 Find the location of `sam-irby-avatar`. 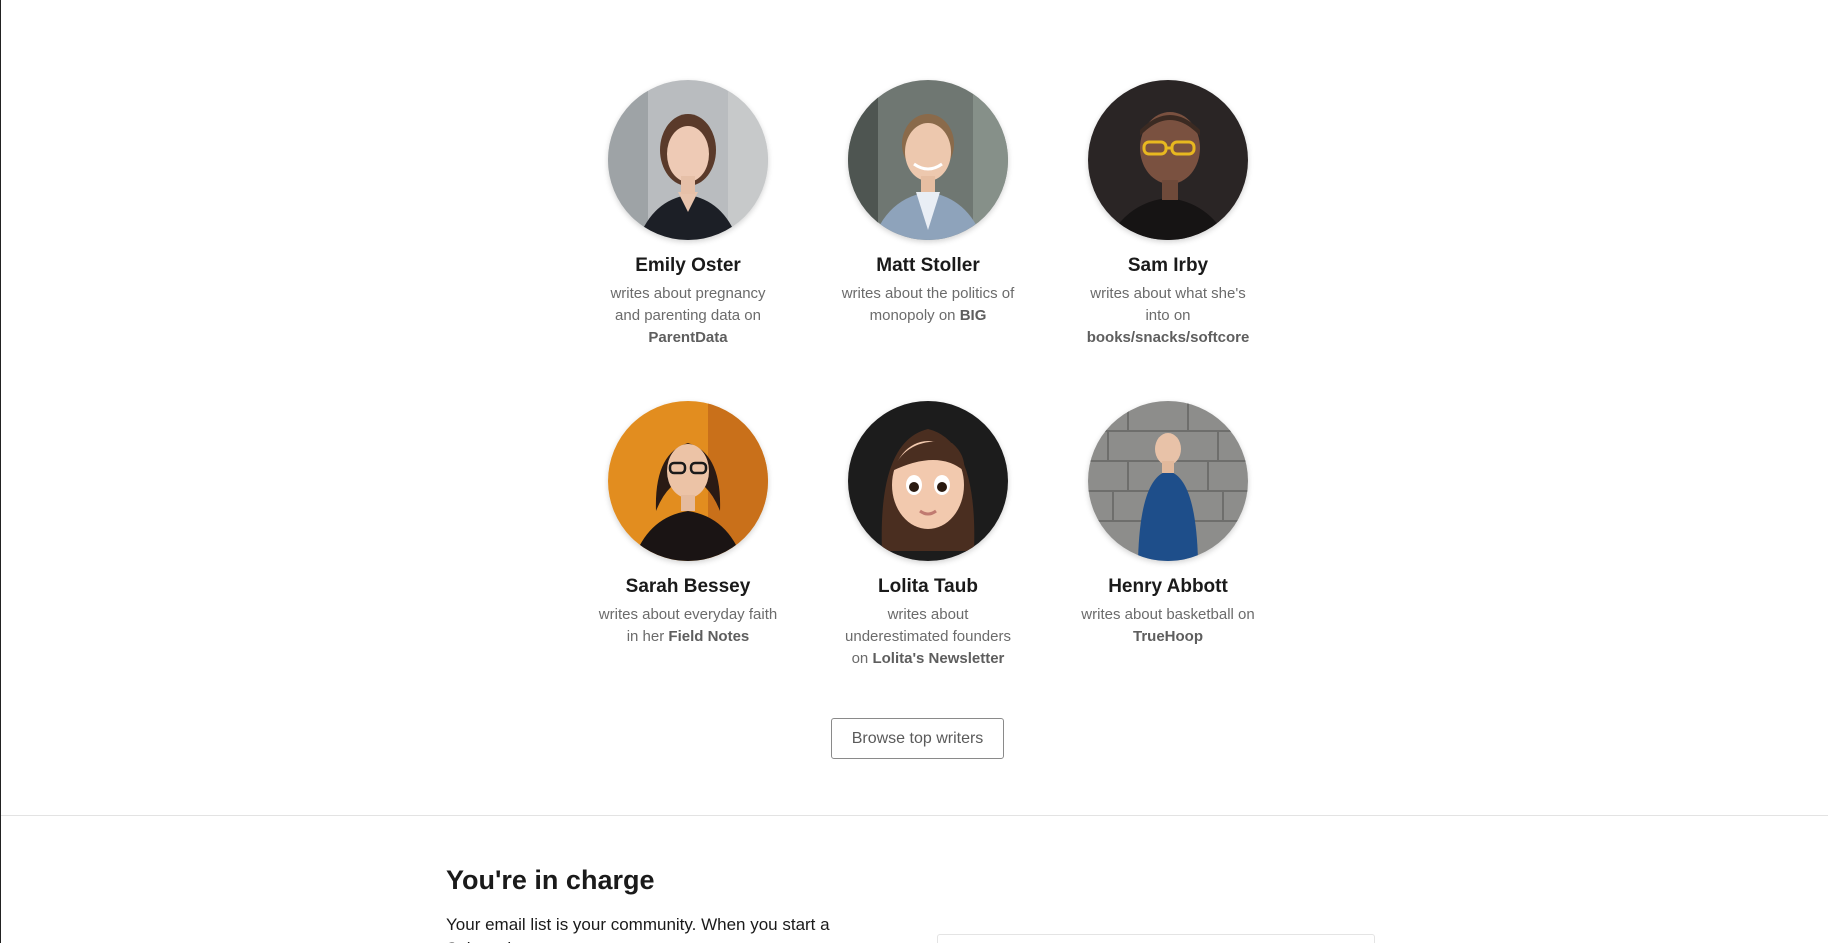

sam-irby-avatar is located at coordinates (1168, 160).